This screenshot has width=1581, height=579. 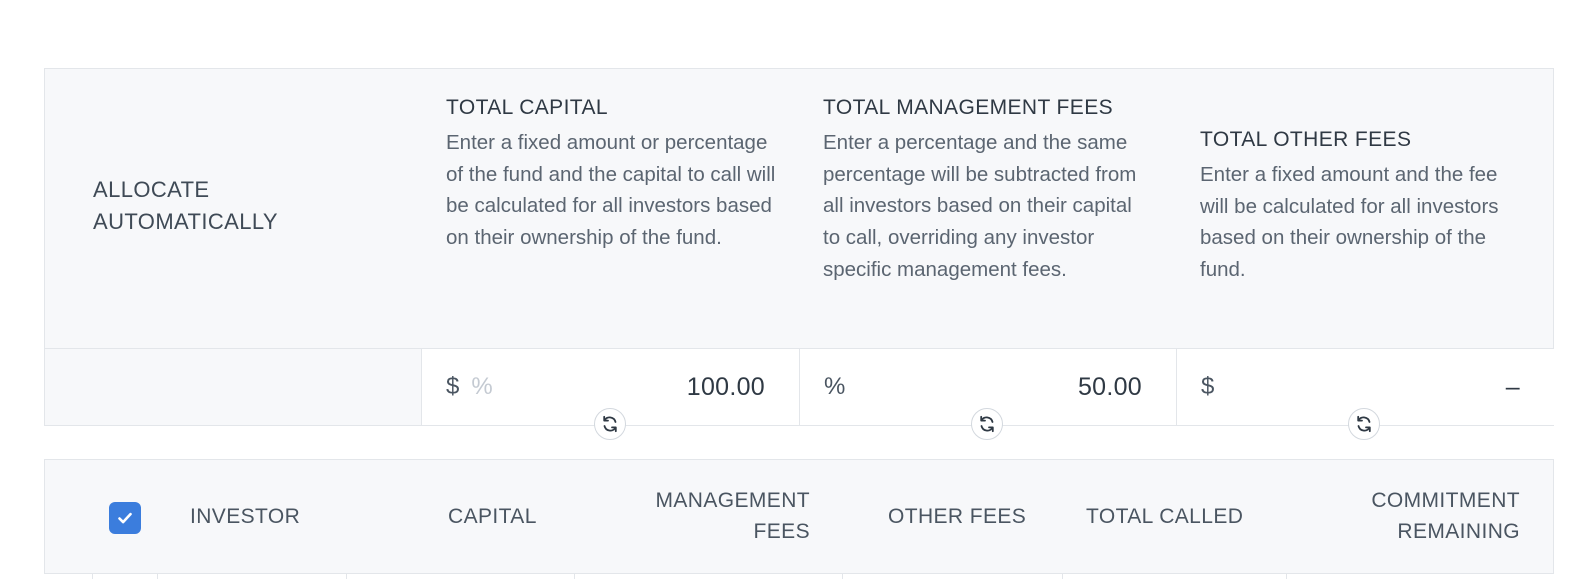 I want to click on column-header-management-fees-line1: MANAGEMENT, so click(x=732, y=500).